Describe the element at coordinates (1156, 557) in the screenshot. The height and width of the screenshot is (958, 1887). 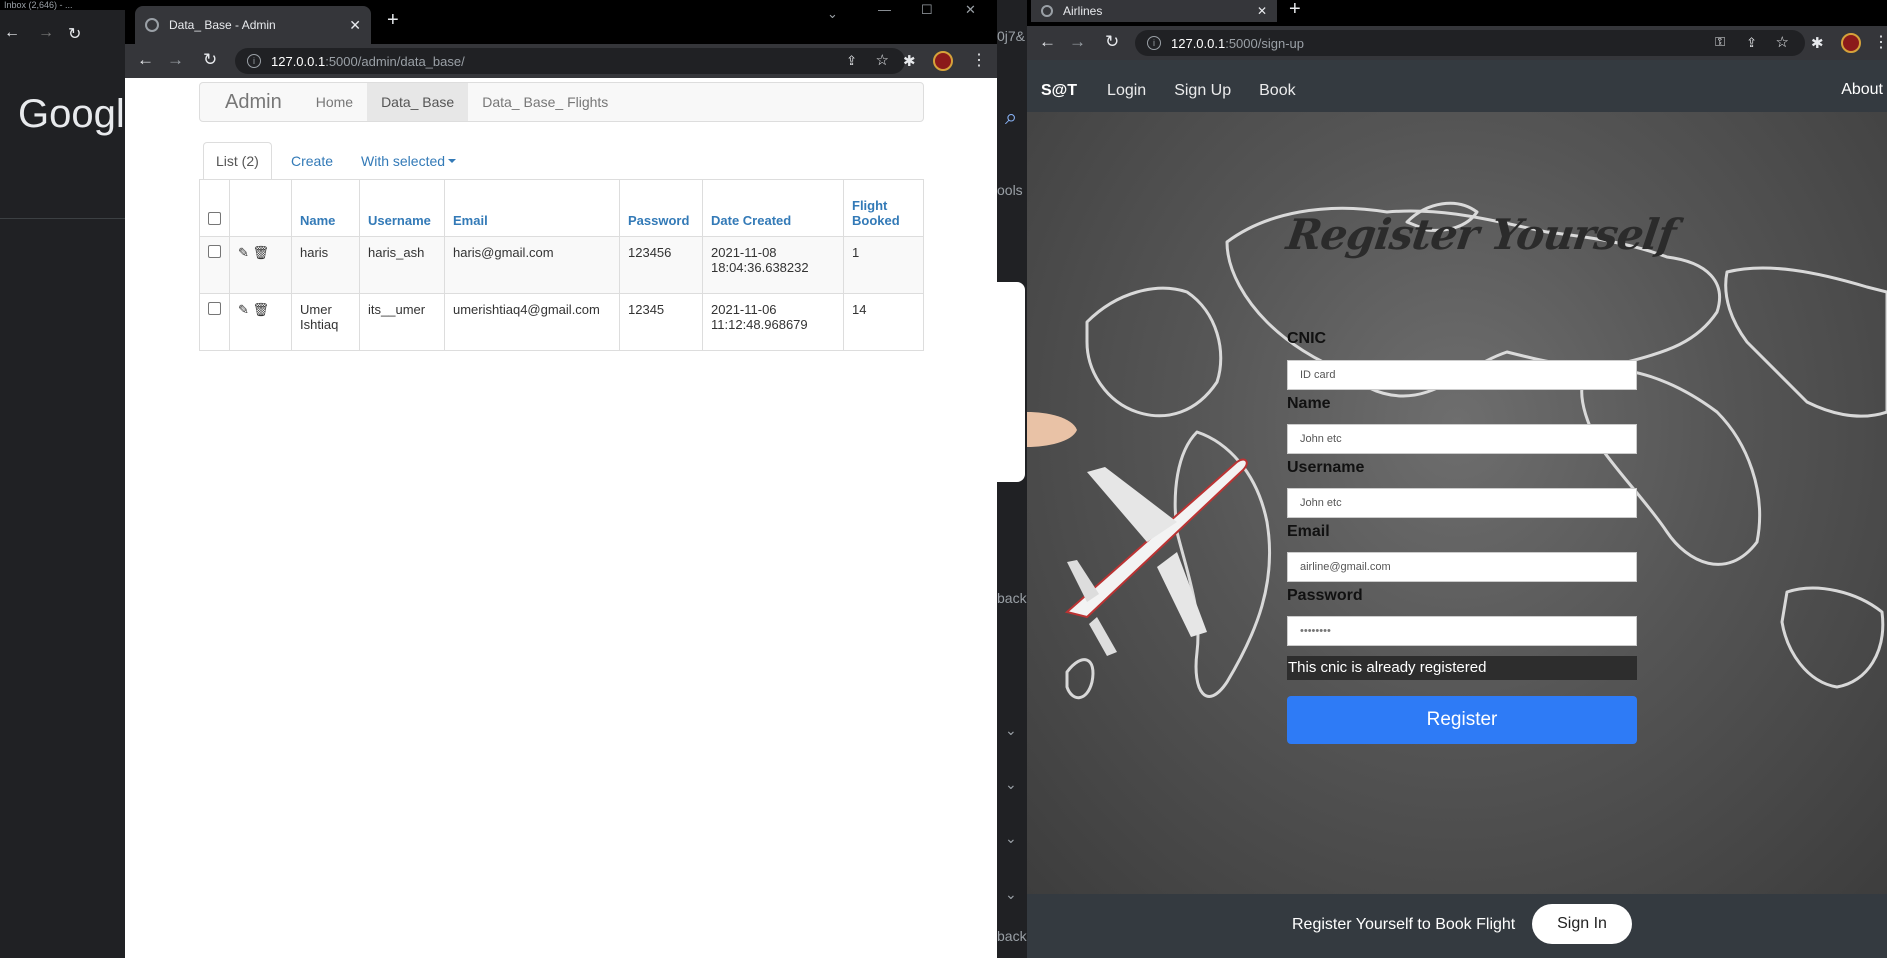
I see `airplane-image` at that location.